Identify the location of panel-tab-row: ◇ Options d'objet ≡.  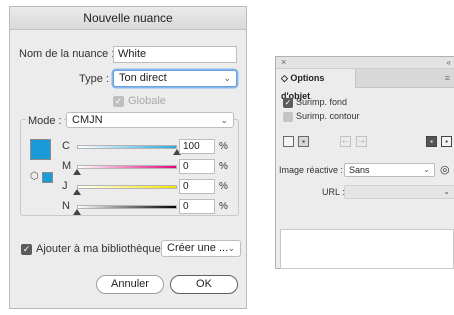
(365, 85).